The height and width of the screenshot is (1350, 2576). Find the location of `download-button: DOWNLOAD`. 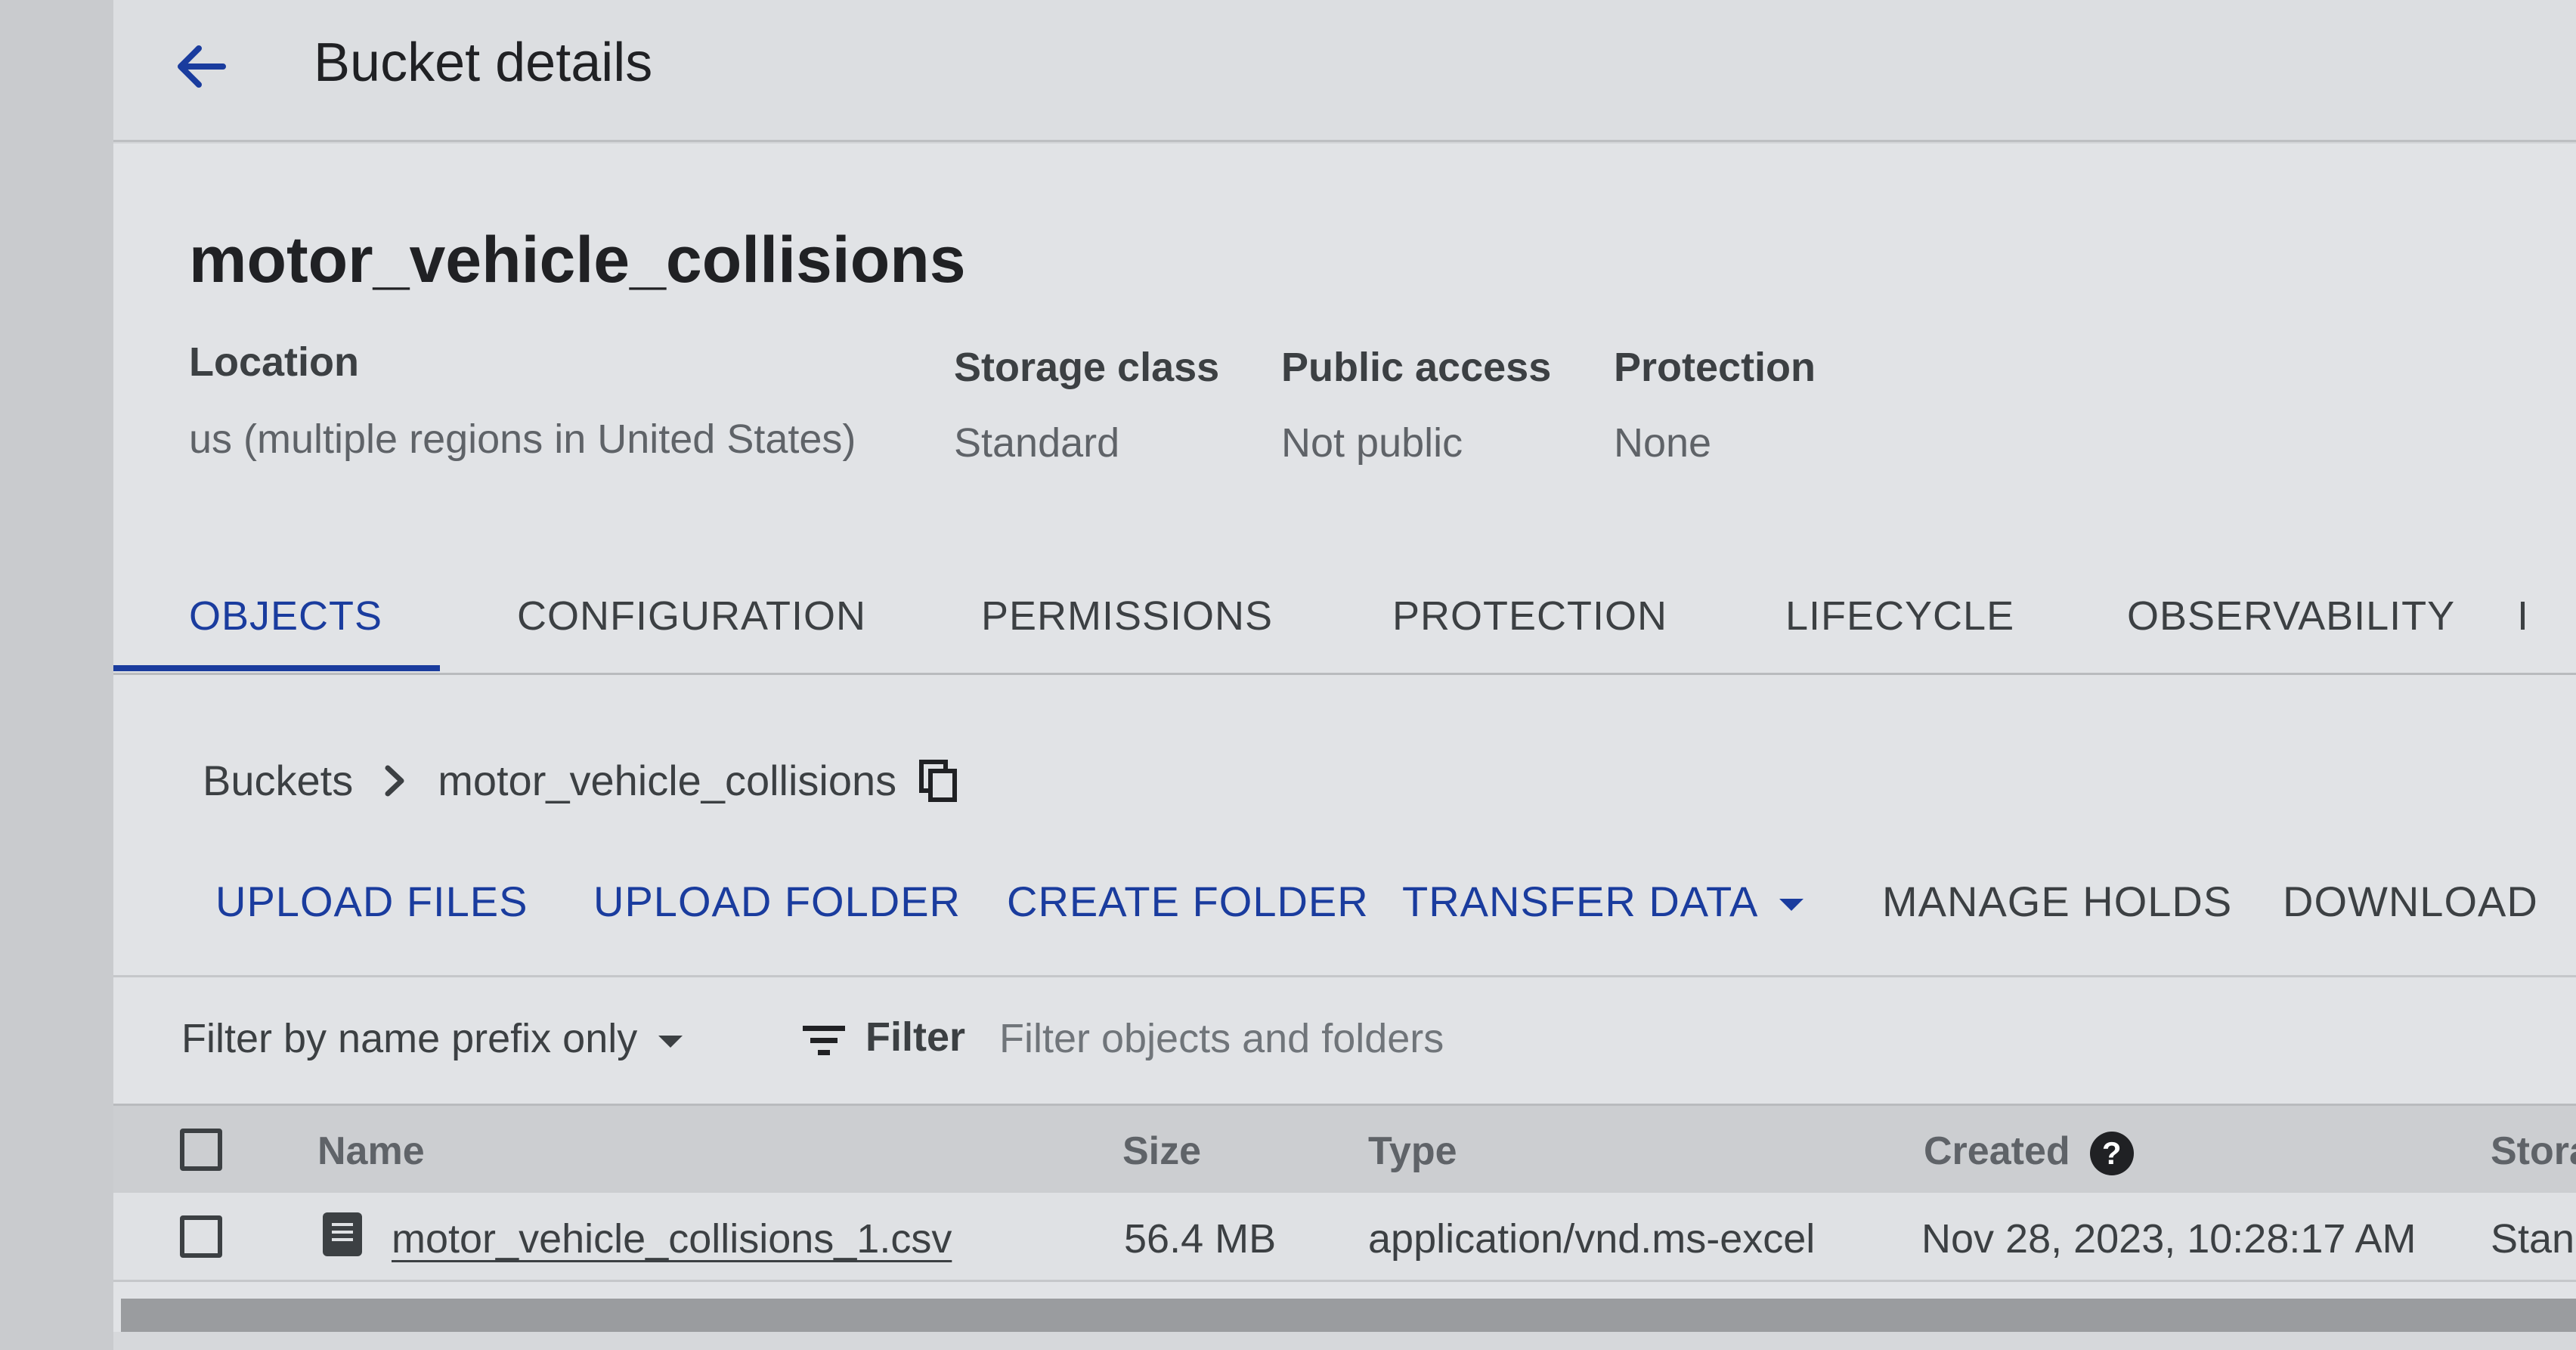

download-button: DOWNLOAD is located at coordinates (2410, 901).